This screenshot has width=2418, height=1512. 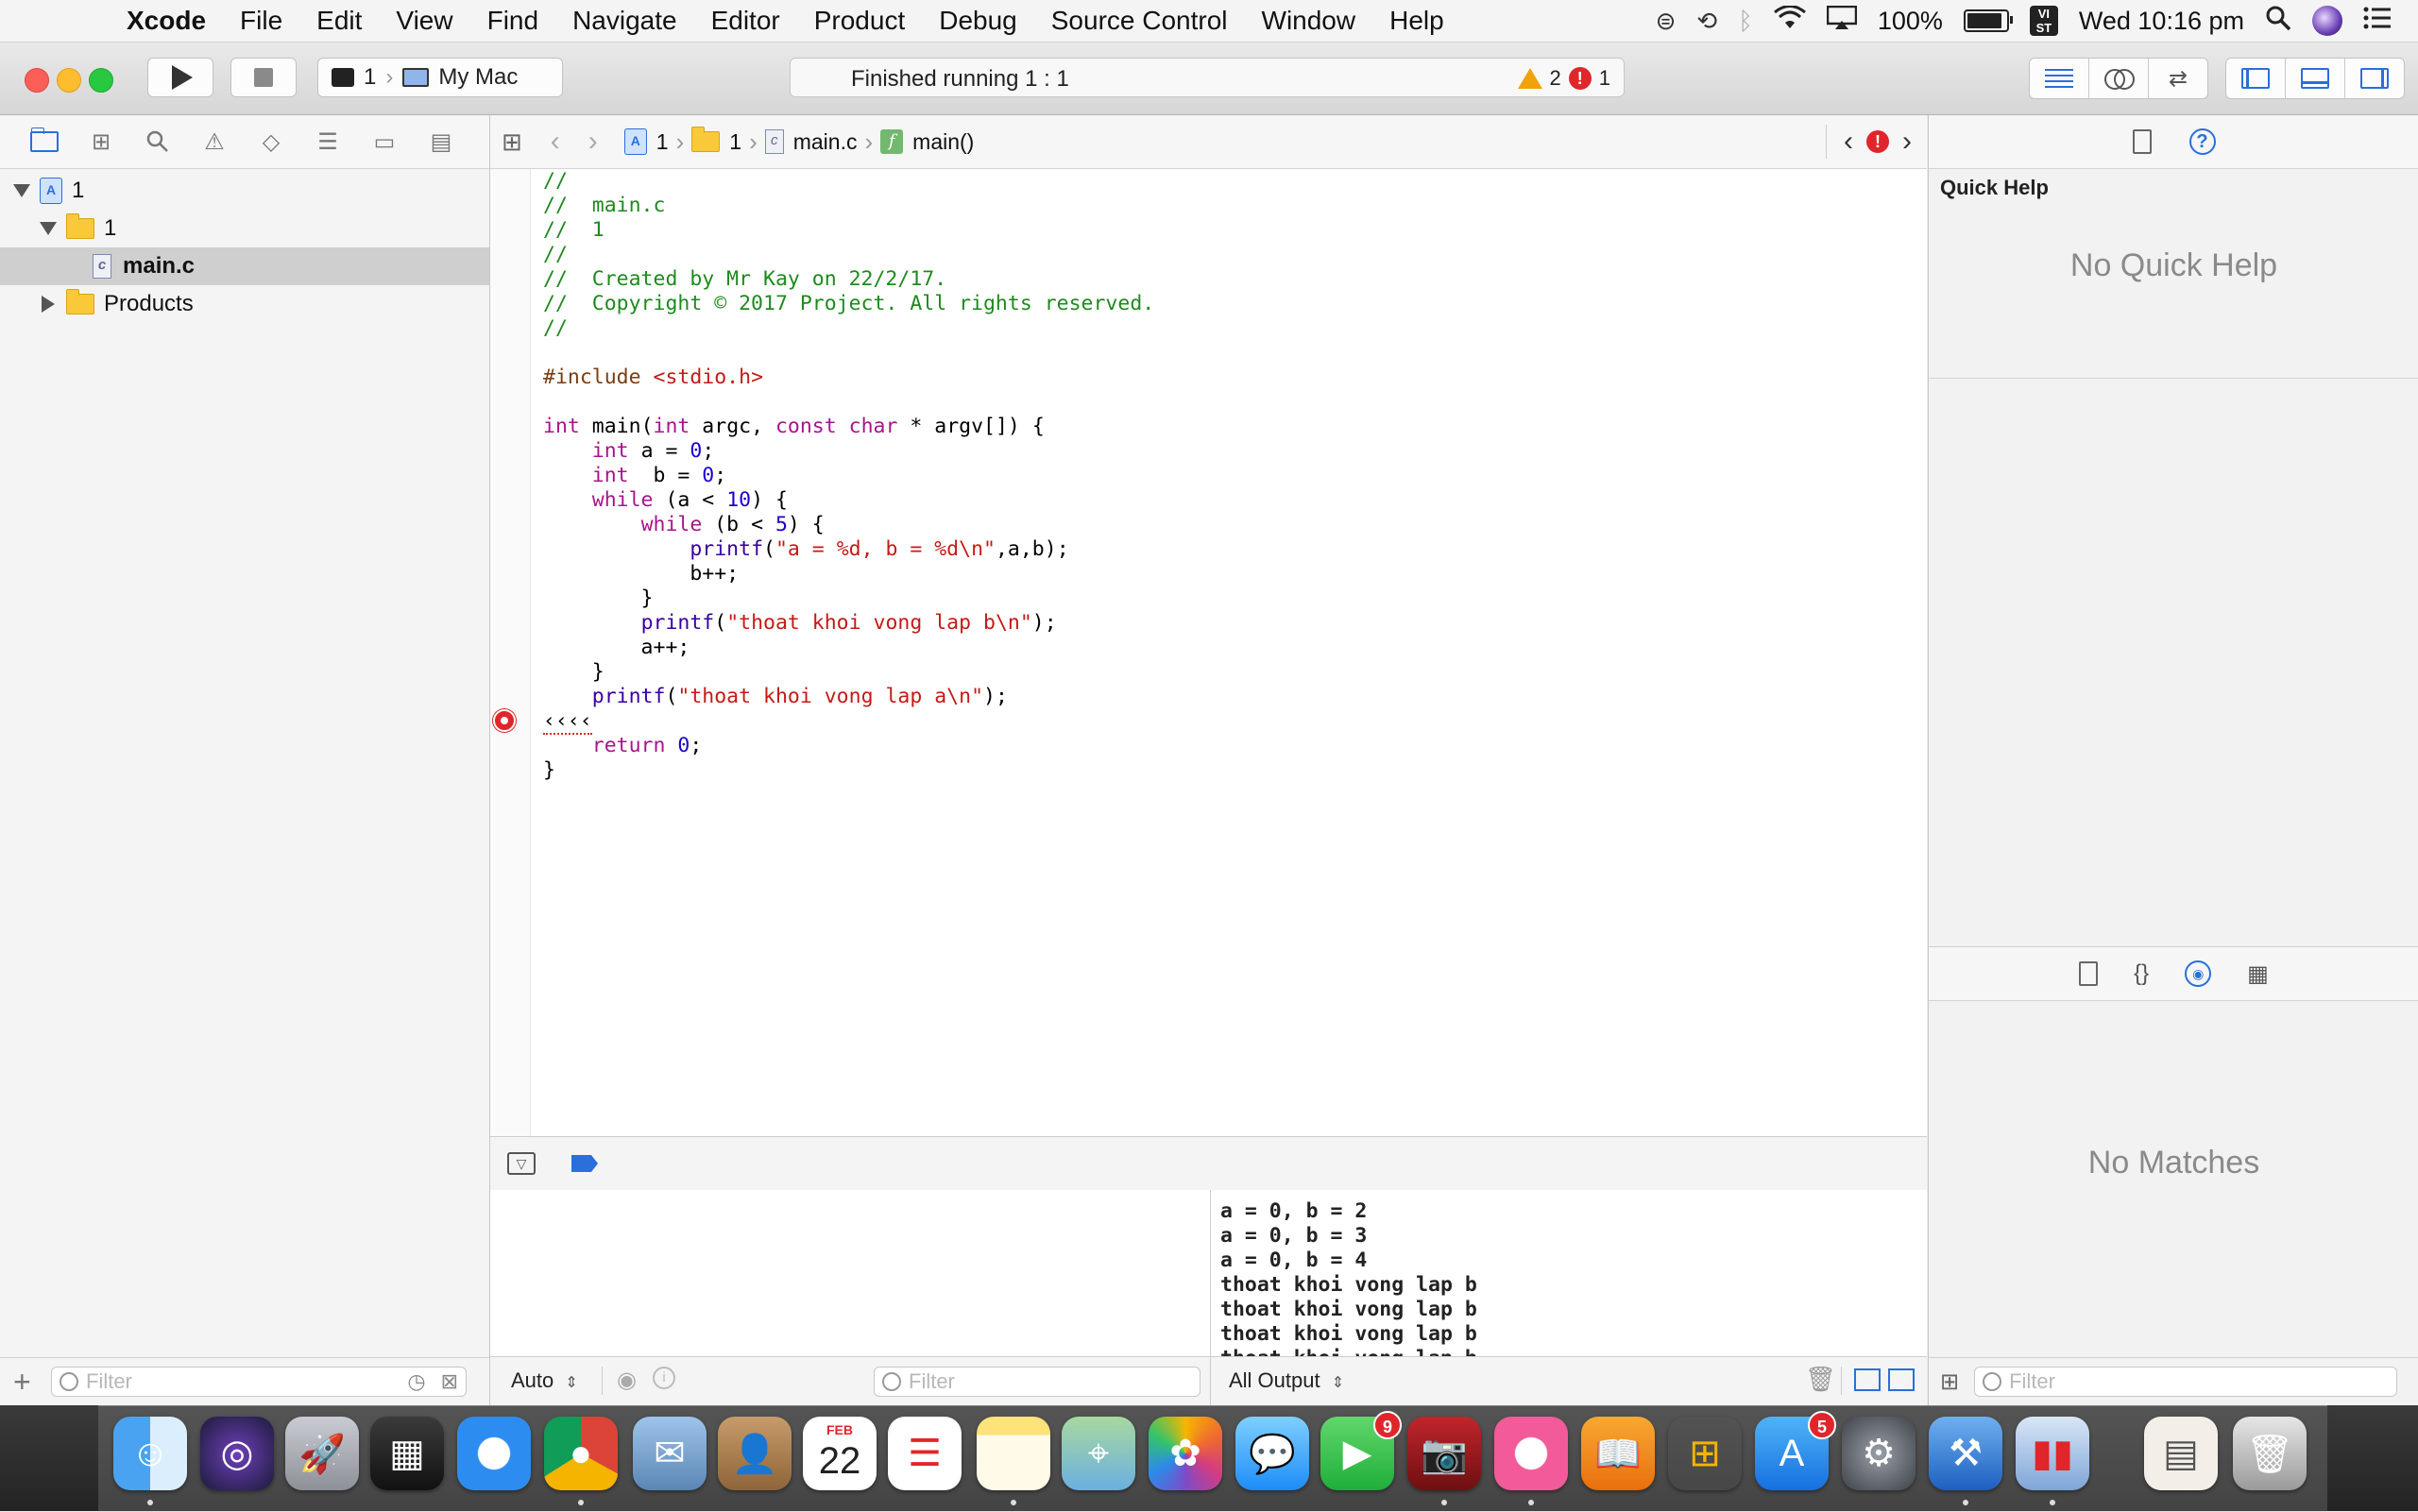 I want to click on scheme-selector: 1 › My Mac, so click(x=440, y=77).